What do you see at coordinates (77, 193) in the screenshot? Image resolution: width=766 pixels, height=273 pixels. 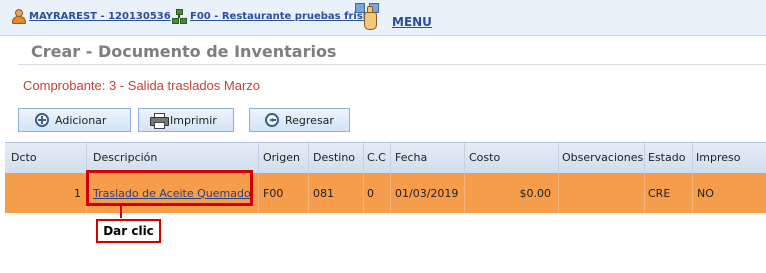 I see `cell-dcto: 1` at bounding box center [77, 193].